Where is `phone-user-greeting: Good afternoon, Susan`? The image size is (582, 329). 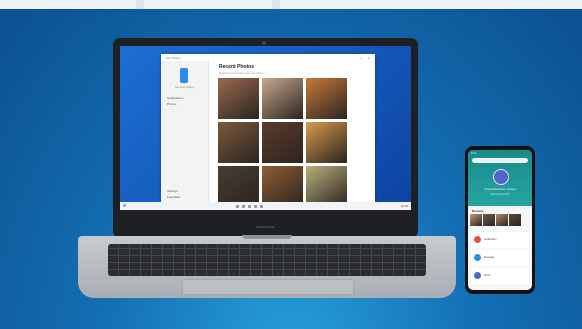 phone-user-greeting: Good afternoon, Susan is located at coordinates (500, 189).